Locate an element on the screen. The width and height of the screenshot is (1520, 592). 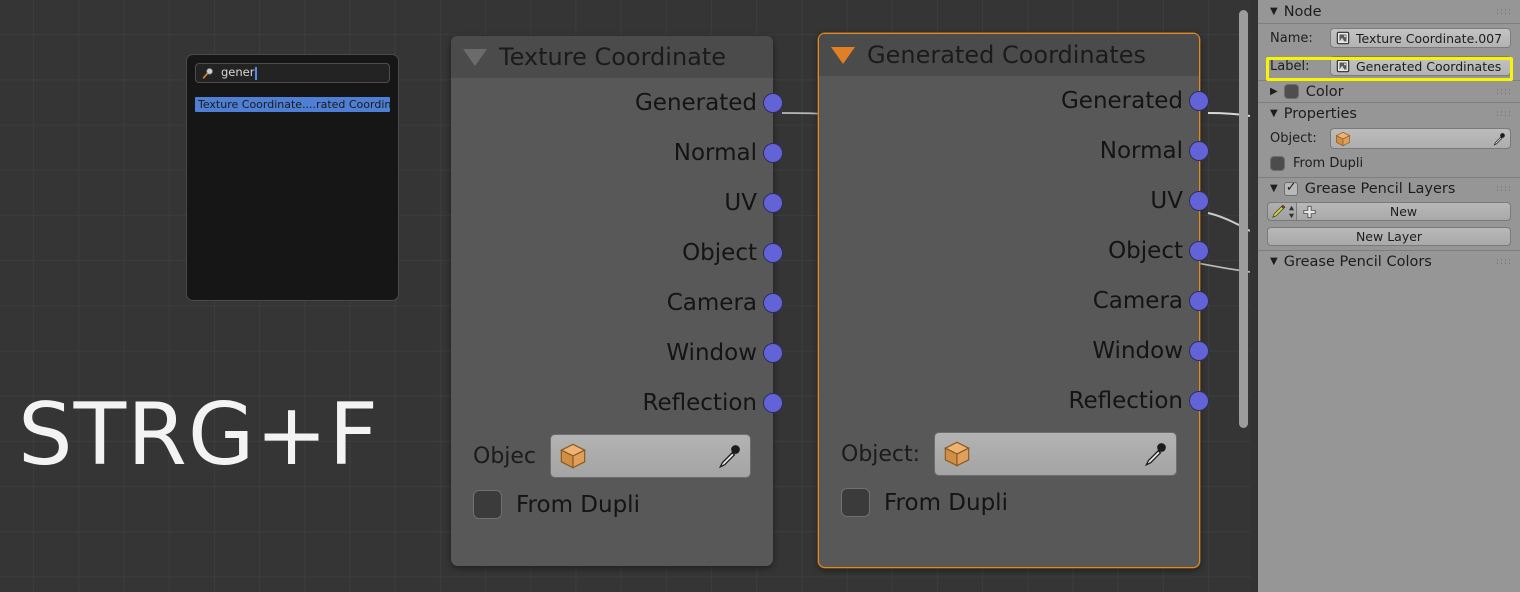
color-swatch is located at coordinates (1291, 91).